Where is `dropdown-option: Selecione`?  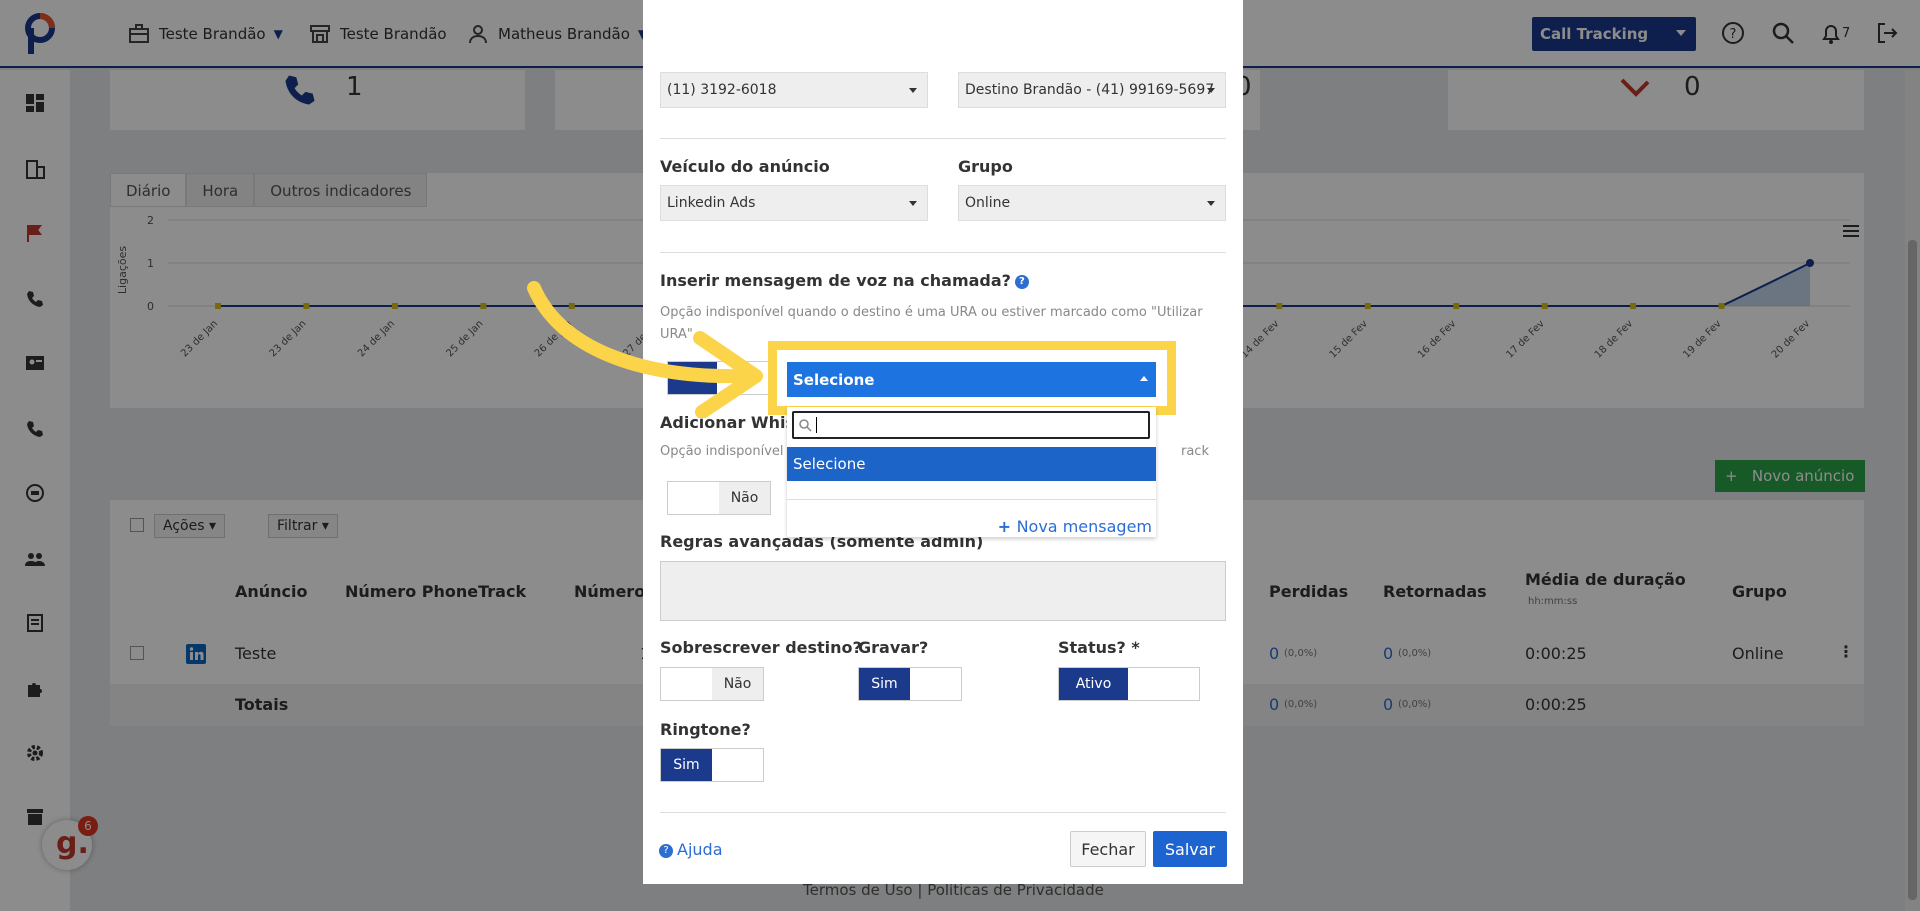 dropdown-option: Selecione is located at coordinates (971, 464).